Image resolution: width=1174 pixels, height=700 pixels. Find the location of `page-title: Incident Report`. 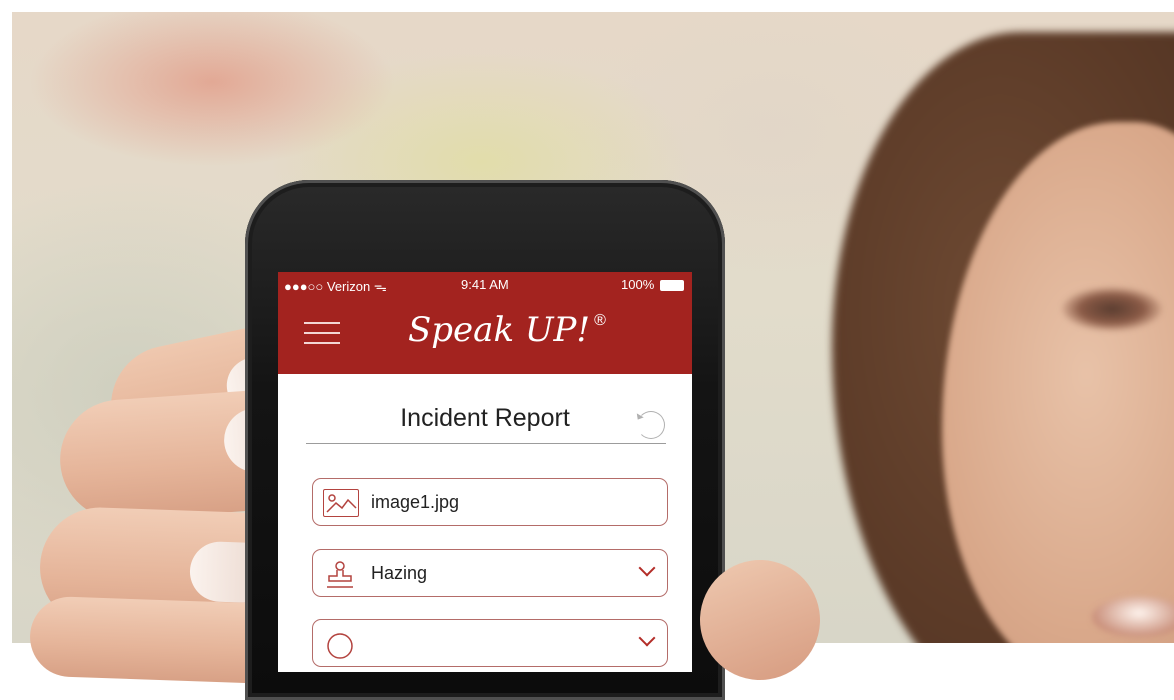

page-title: Incident Report is located at coordinates (485, 418).